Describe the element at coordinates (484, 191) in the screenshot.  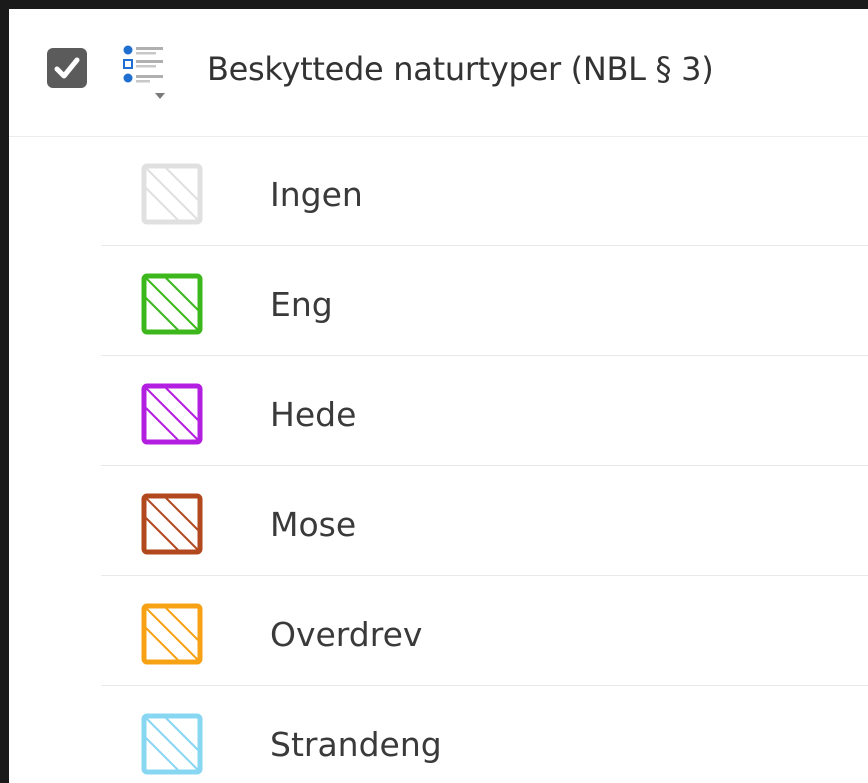
I see `legend-item-ingen: Ingen` at that location.